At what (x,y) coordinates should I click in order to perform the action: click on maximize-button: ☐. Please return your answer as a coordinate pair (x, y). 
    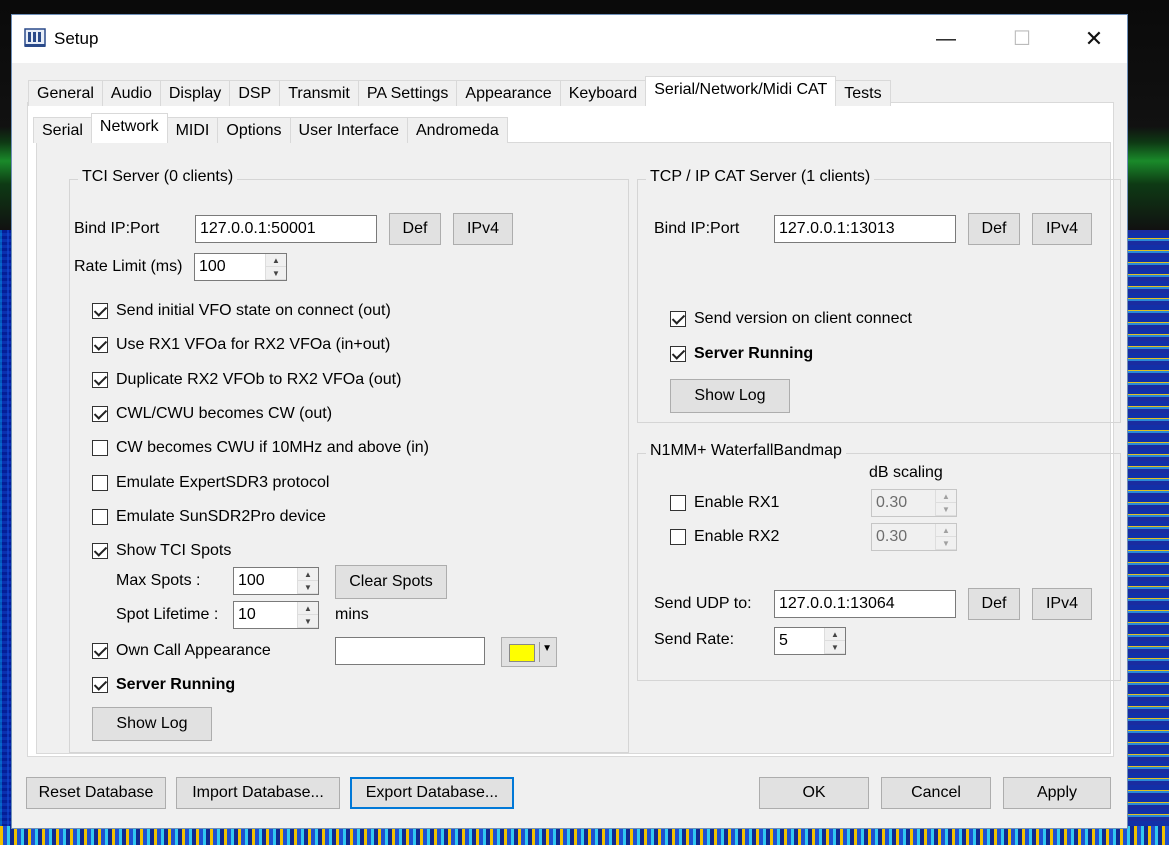
    Looking at the image, I should click on (1022, 39).